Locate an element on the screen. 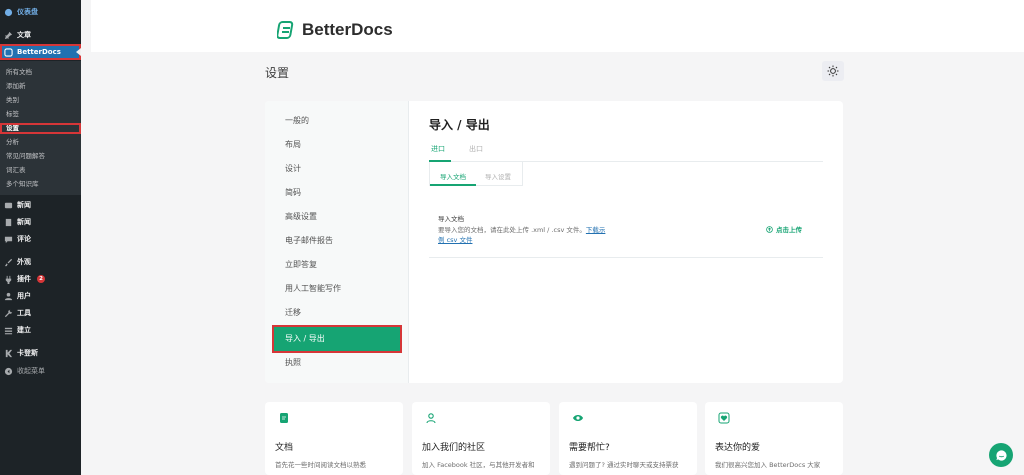 This screenshot has height=475, width=1024. comment-icon is located at coordinates (8, 239).